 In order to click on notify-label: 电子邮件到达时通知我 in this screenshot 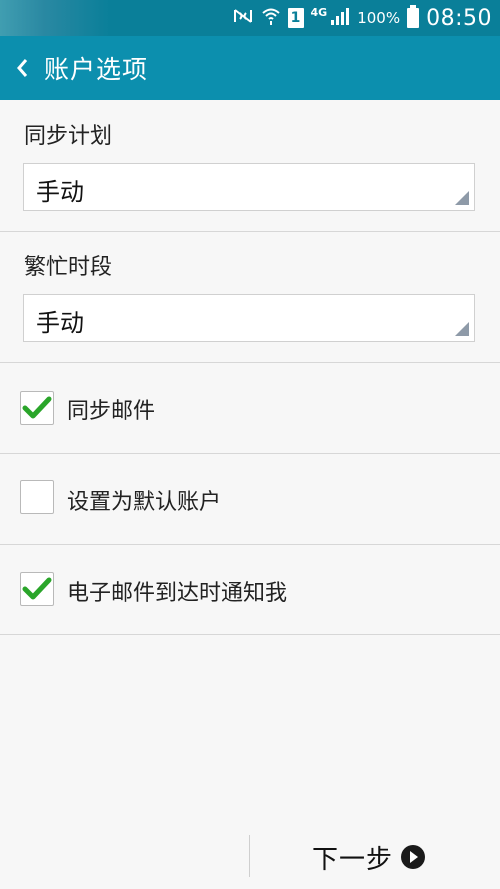, I will do `click(177, 593)`.